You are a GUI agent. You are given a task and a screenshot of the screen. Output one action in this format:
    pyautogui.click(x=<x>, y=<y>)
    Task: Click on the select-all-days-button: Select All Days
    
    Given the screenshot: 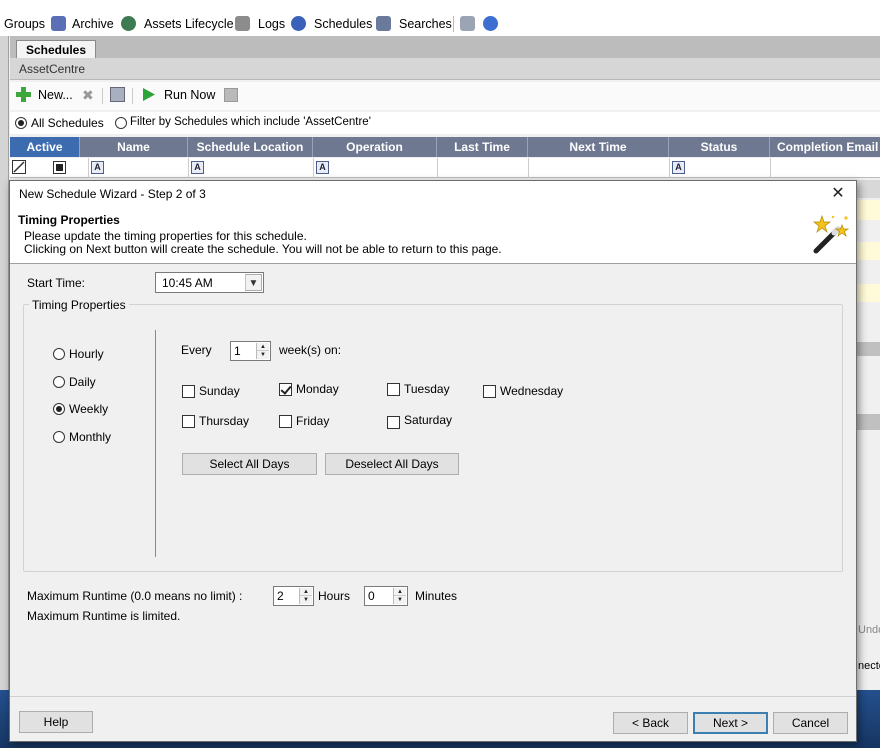 What is the action you would take?
    pyautogui.click(x=249, y=464)
    